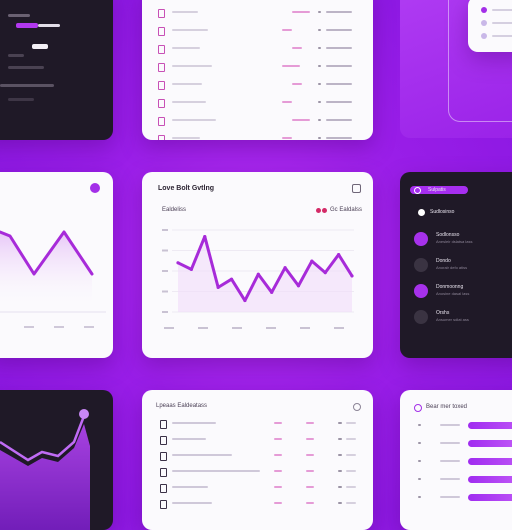 This screenshot has width=512, height=530. Describe the element at coordinates (442, 212) in the screenshot. I see `sidebar-item-label: Sudlosinso` at that location.